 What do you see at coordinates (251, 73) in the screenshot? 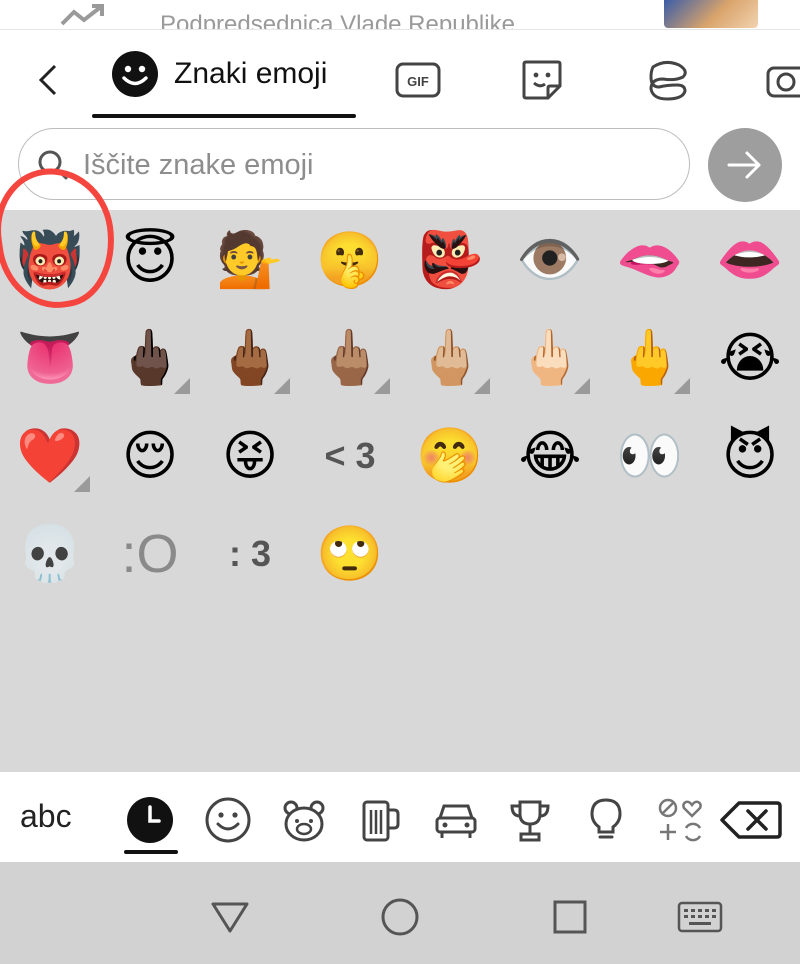
I see `tab-emoji-label: Znaki emoji` at bounding box center [251, 73].